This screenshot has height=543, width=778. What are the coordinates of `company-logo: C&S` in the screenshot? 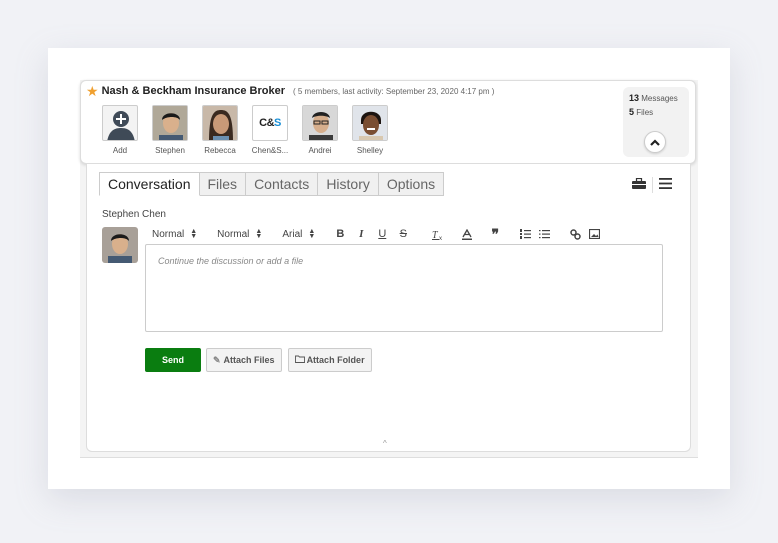 It's located at (270, 123).